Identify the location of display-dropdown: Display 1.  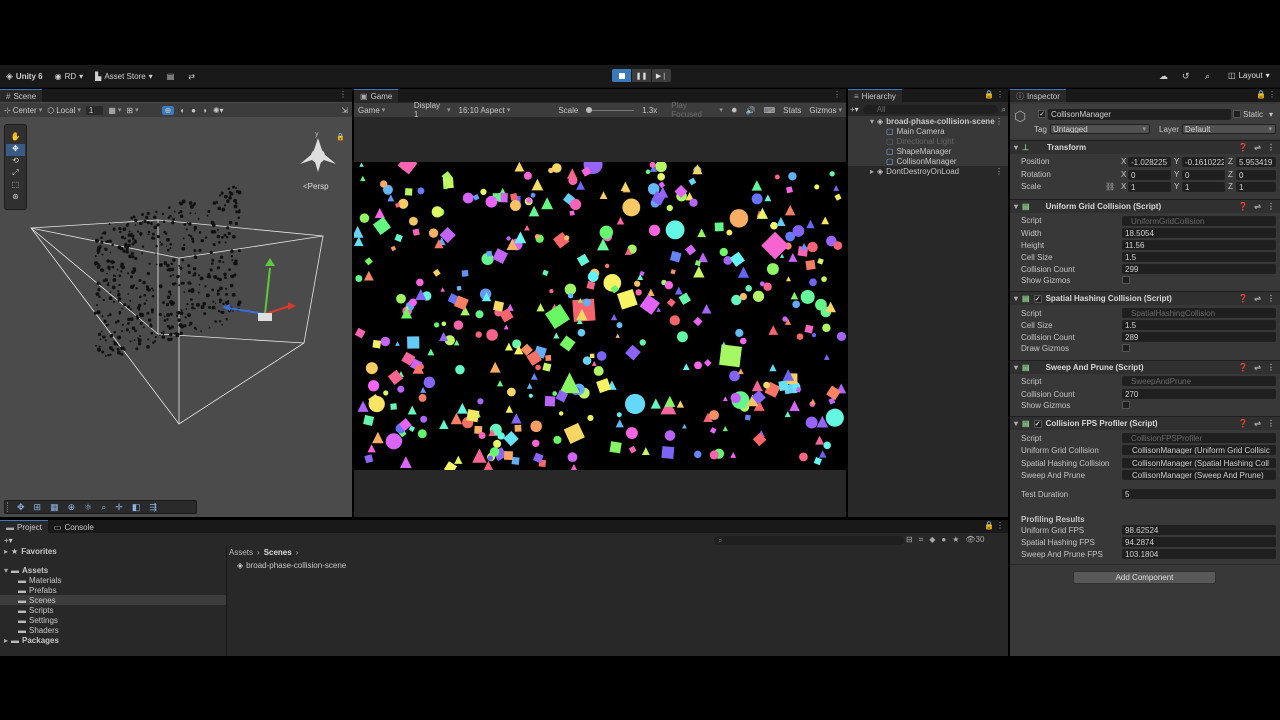
(432, 110).